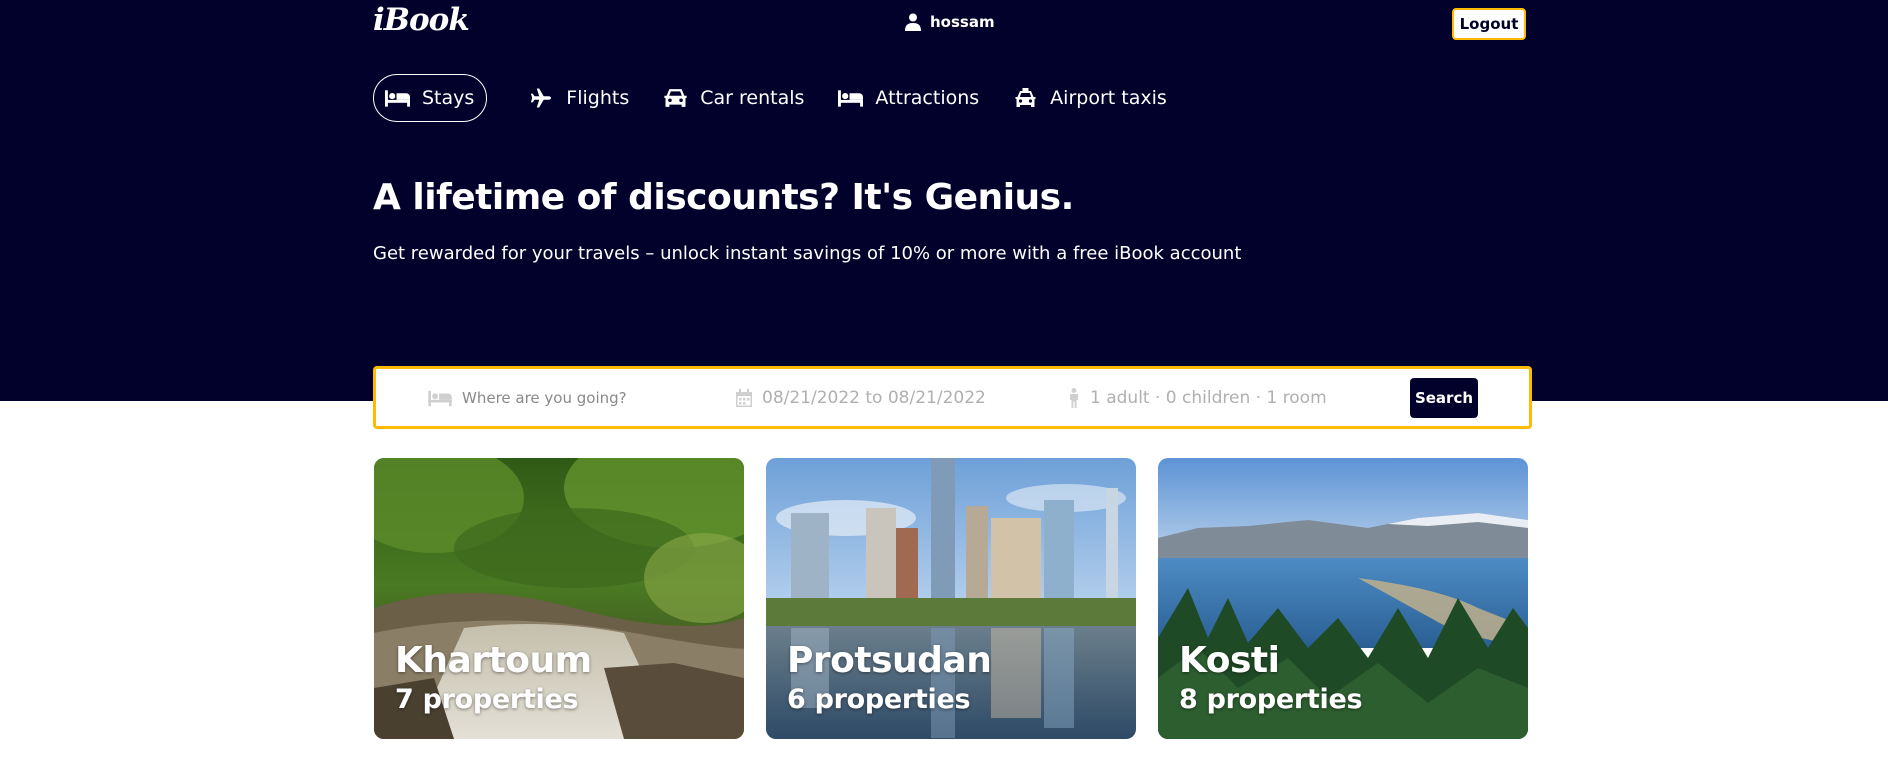 This screenshot has width=1888, height=757. What do you see at coordinates (744, 397) in the screenshot?
I see `calendar-icon` at bounding box center [744, 397].